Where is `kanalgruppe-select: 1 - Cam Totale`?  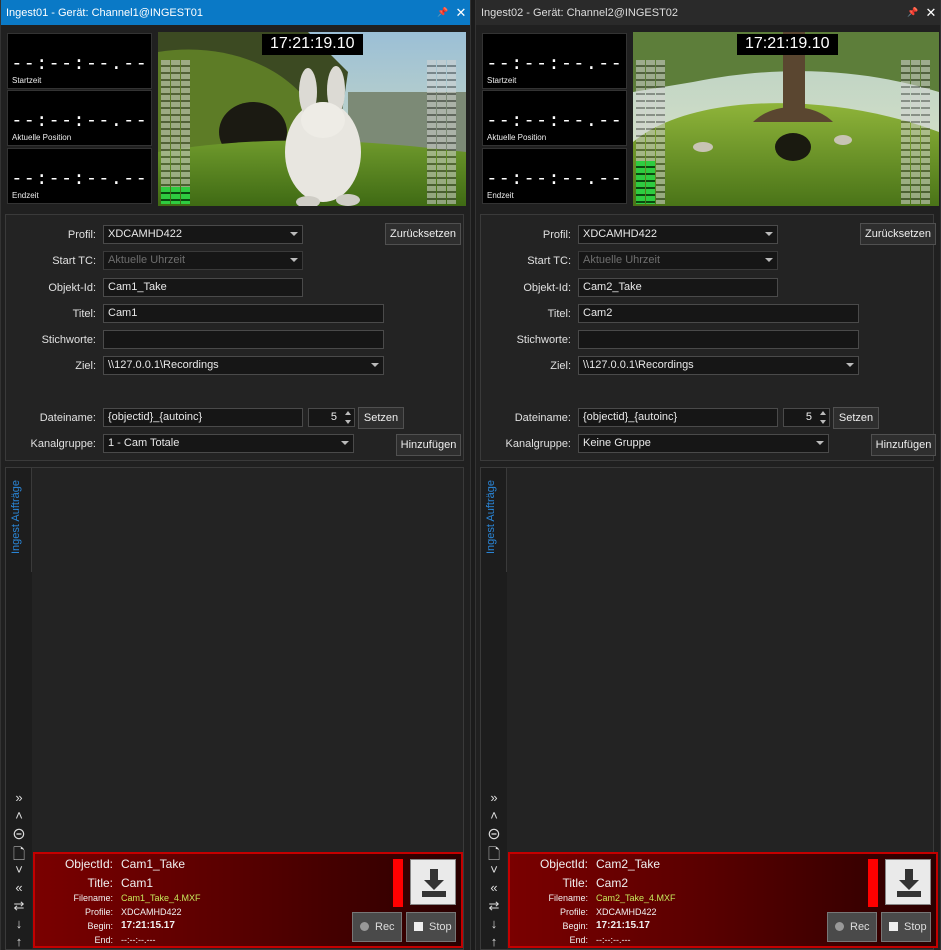 kanalgruppe-select: 1 - Cam Totale is located at coordinates (228, 443).